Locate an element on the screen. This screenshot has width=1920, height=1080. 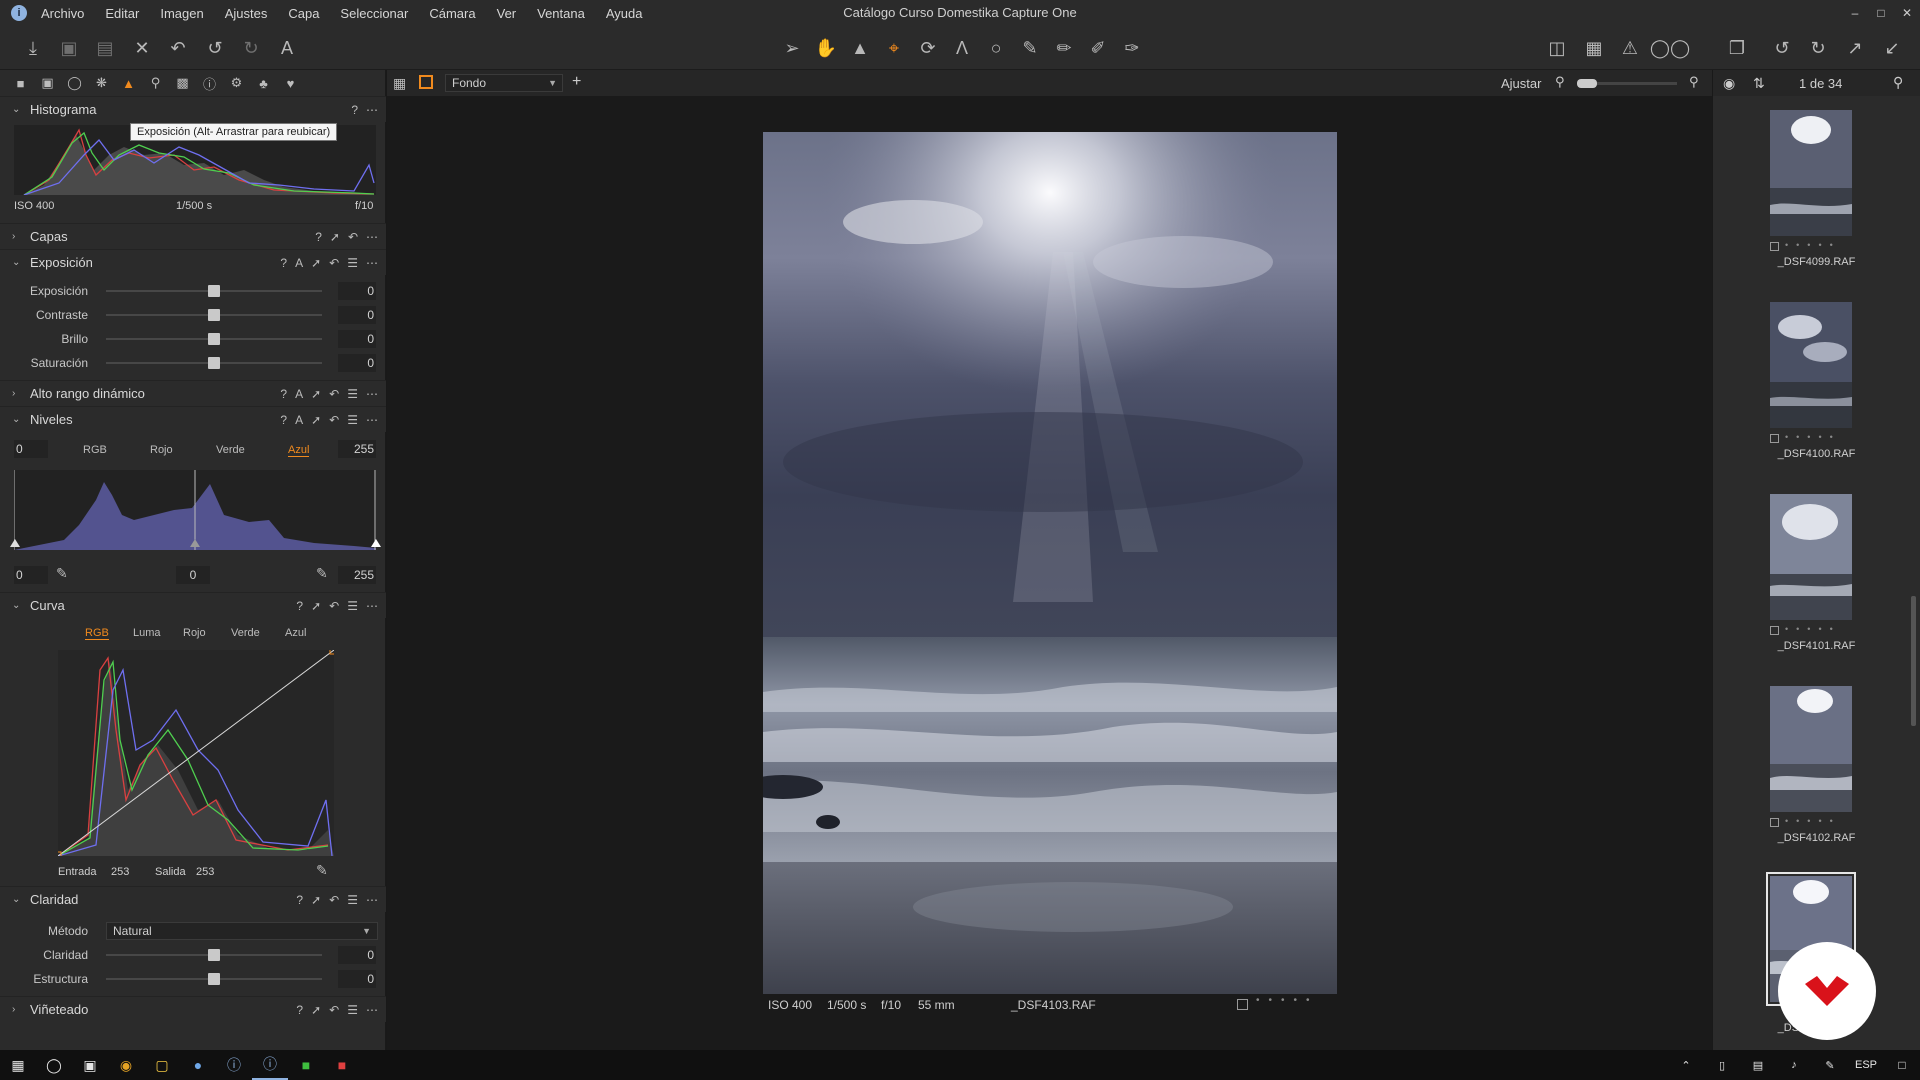
eye-icon: ◉ is located at coordinates (1729, 83).